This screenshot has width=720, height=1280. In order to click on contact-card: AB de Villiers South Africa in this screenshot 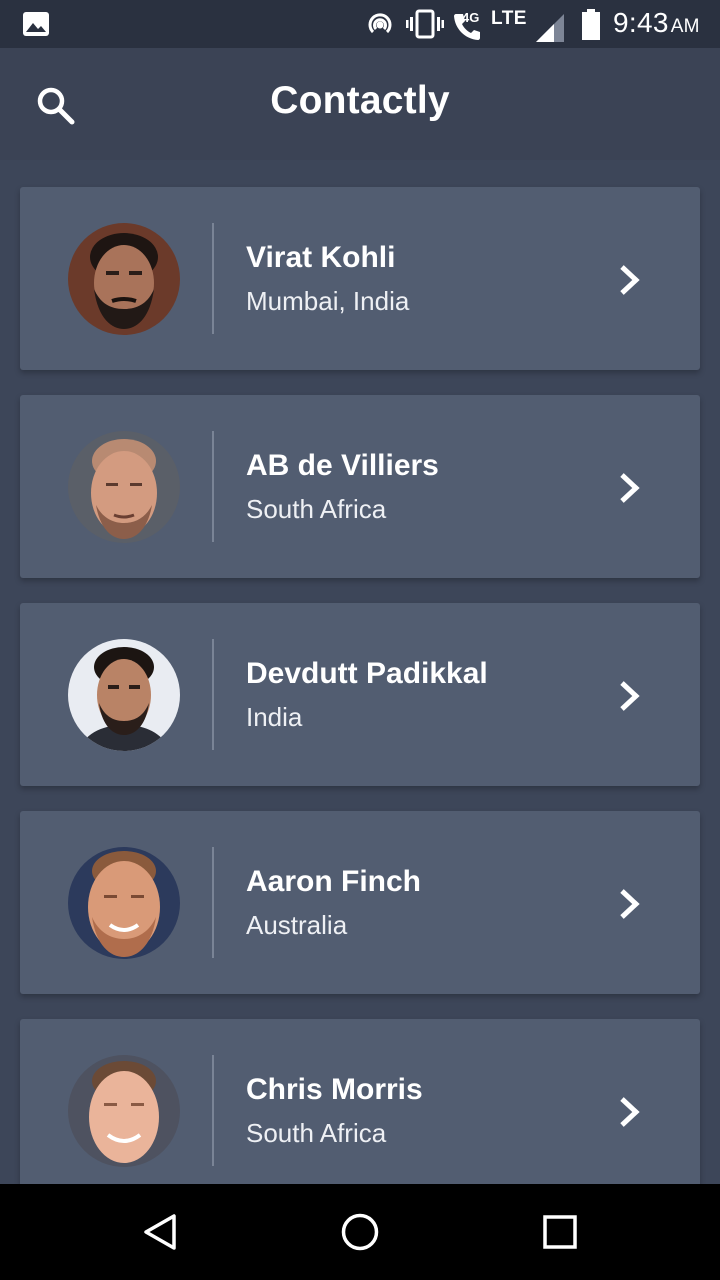, I will do `click(360, 486)`.